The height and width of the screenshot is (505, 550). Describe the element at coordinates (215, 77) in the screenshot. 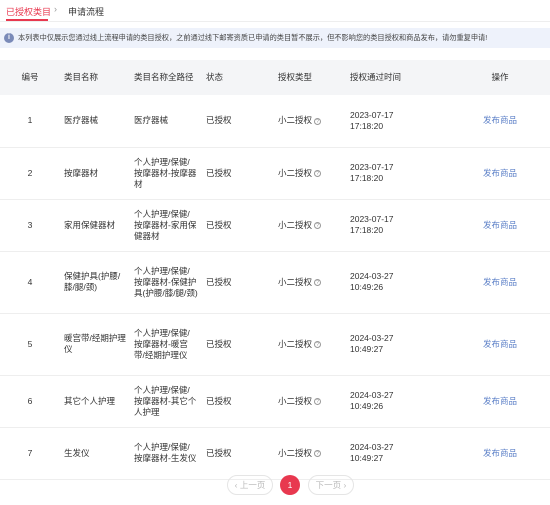

I see `header-status: 状态` at that location.